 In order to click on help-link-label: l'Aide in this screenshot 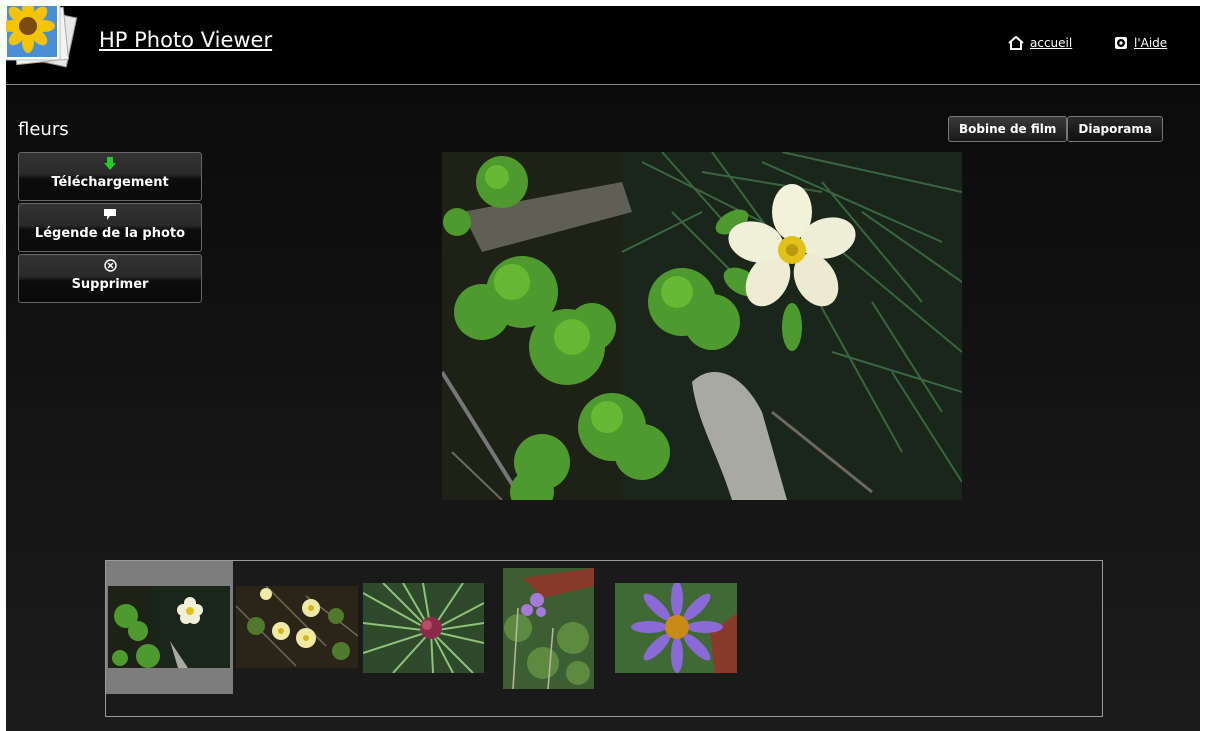, I will do `click(1151, 43)`.